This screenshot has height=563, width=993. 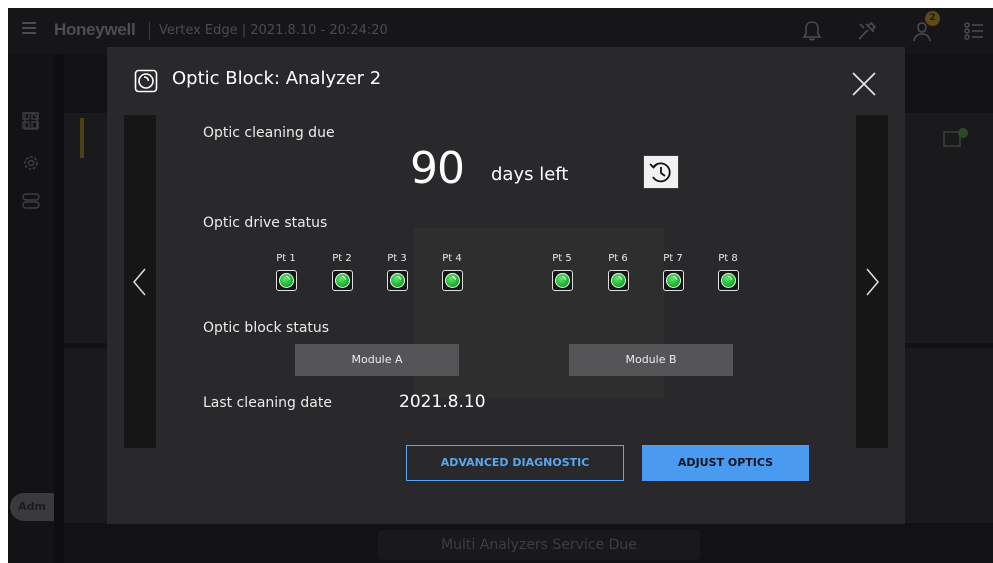 I want to click on module-b-button: Module B, so click(x=651, y=360).